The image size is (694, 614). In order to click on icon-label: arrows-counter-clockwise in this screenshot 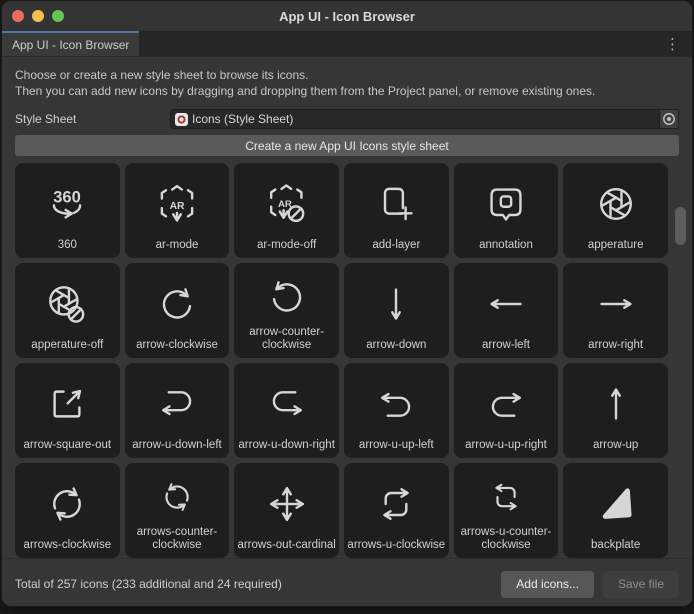, I will do `click(177, 538)`.